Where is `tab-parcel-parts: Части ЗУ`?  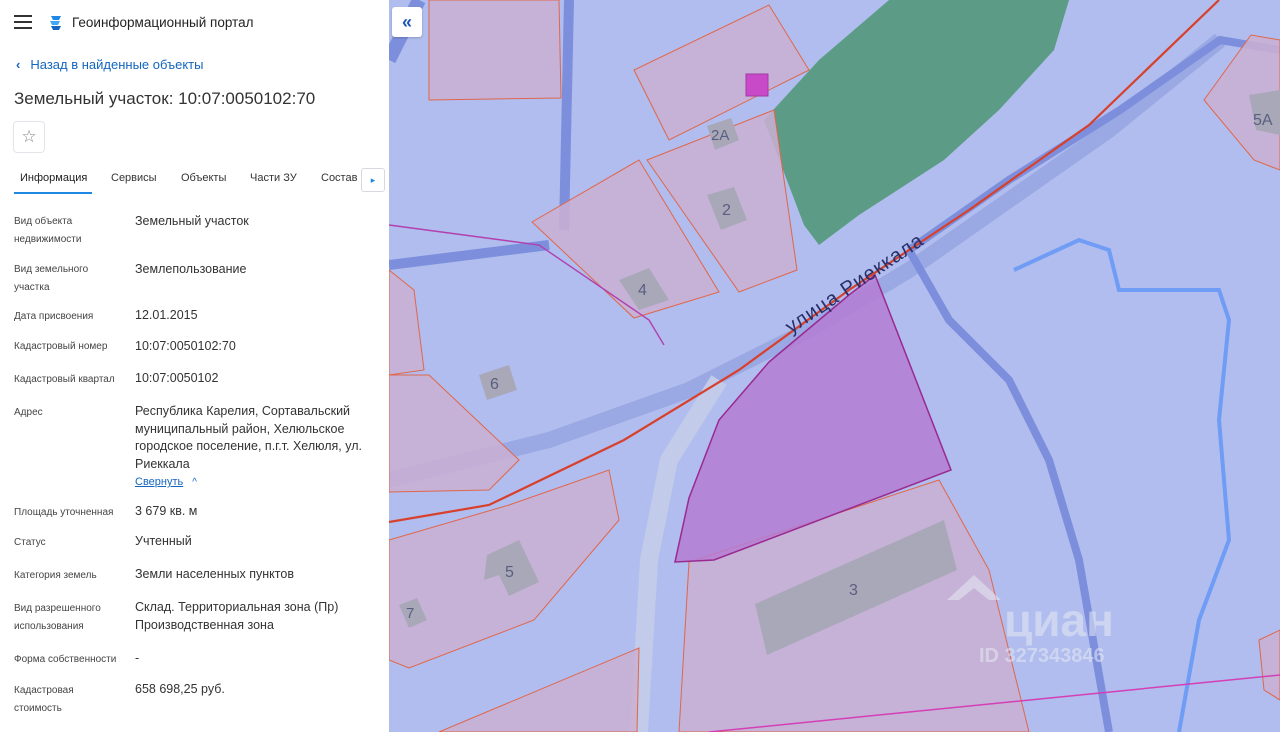
tab-parcel-parts: Части ЗУ is located at coordinates (273, 178).